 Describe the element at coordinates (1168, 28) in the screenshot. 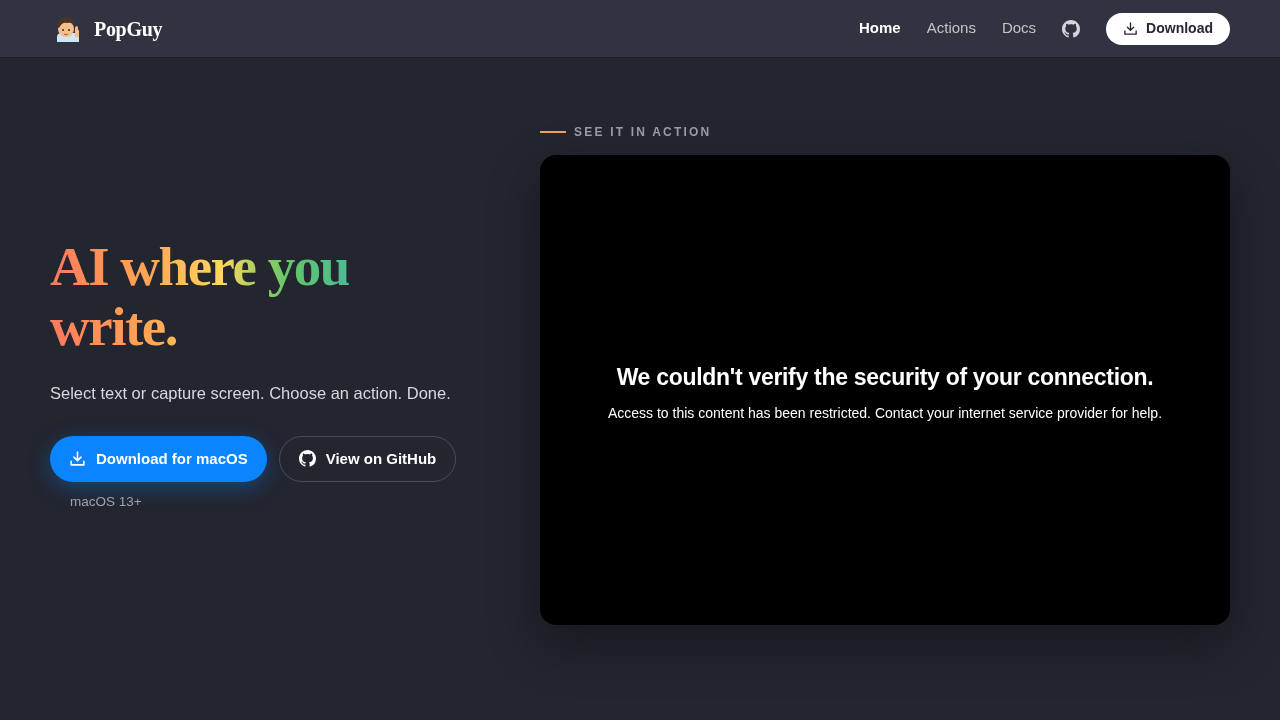

I see `download-button: Download` at that location.